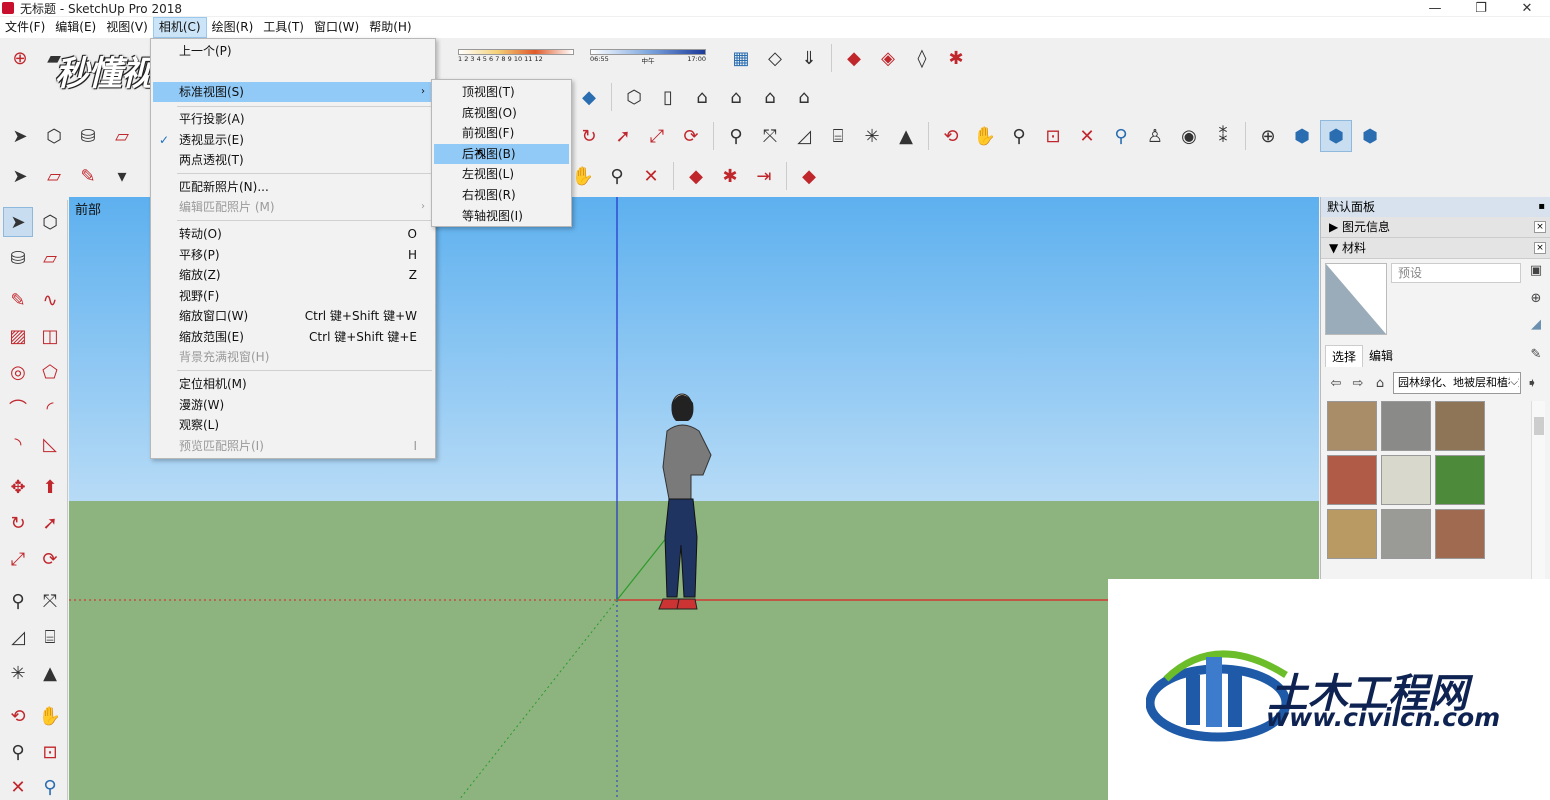 Image resolution: width=1550 pixels, height=800 pixels. What do you see at coordinates (50, 752) in the screenshot?
I see `left-zoomwindow-icon: ⊡` at bounding box center [50, 752].